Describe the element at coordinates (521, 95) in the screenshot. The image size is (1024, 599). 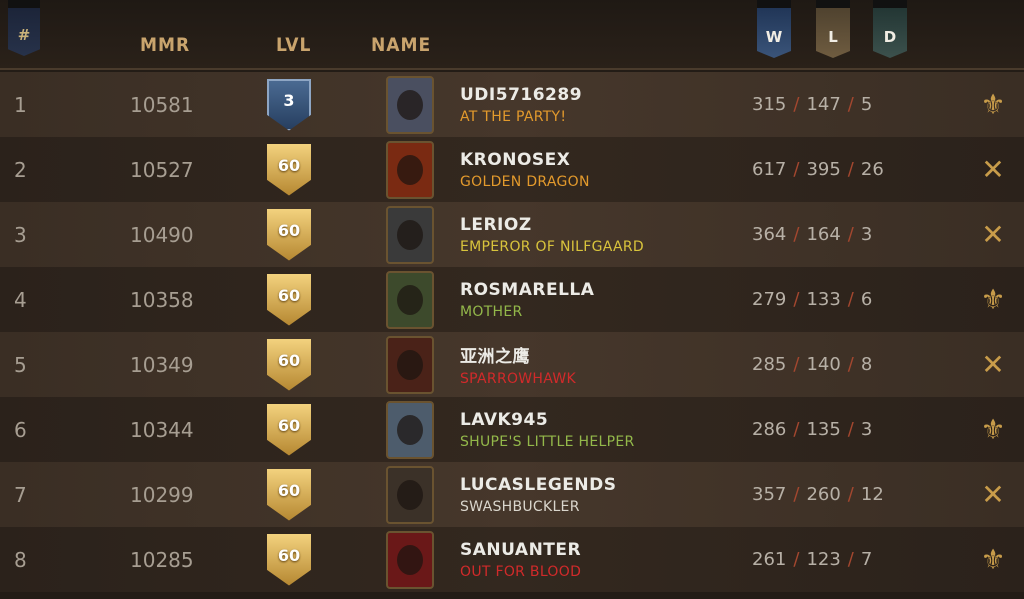
I see `player-name: UDI5716289` at that location.